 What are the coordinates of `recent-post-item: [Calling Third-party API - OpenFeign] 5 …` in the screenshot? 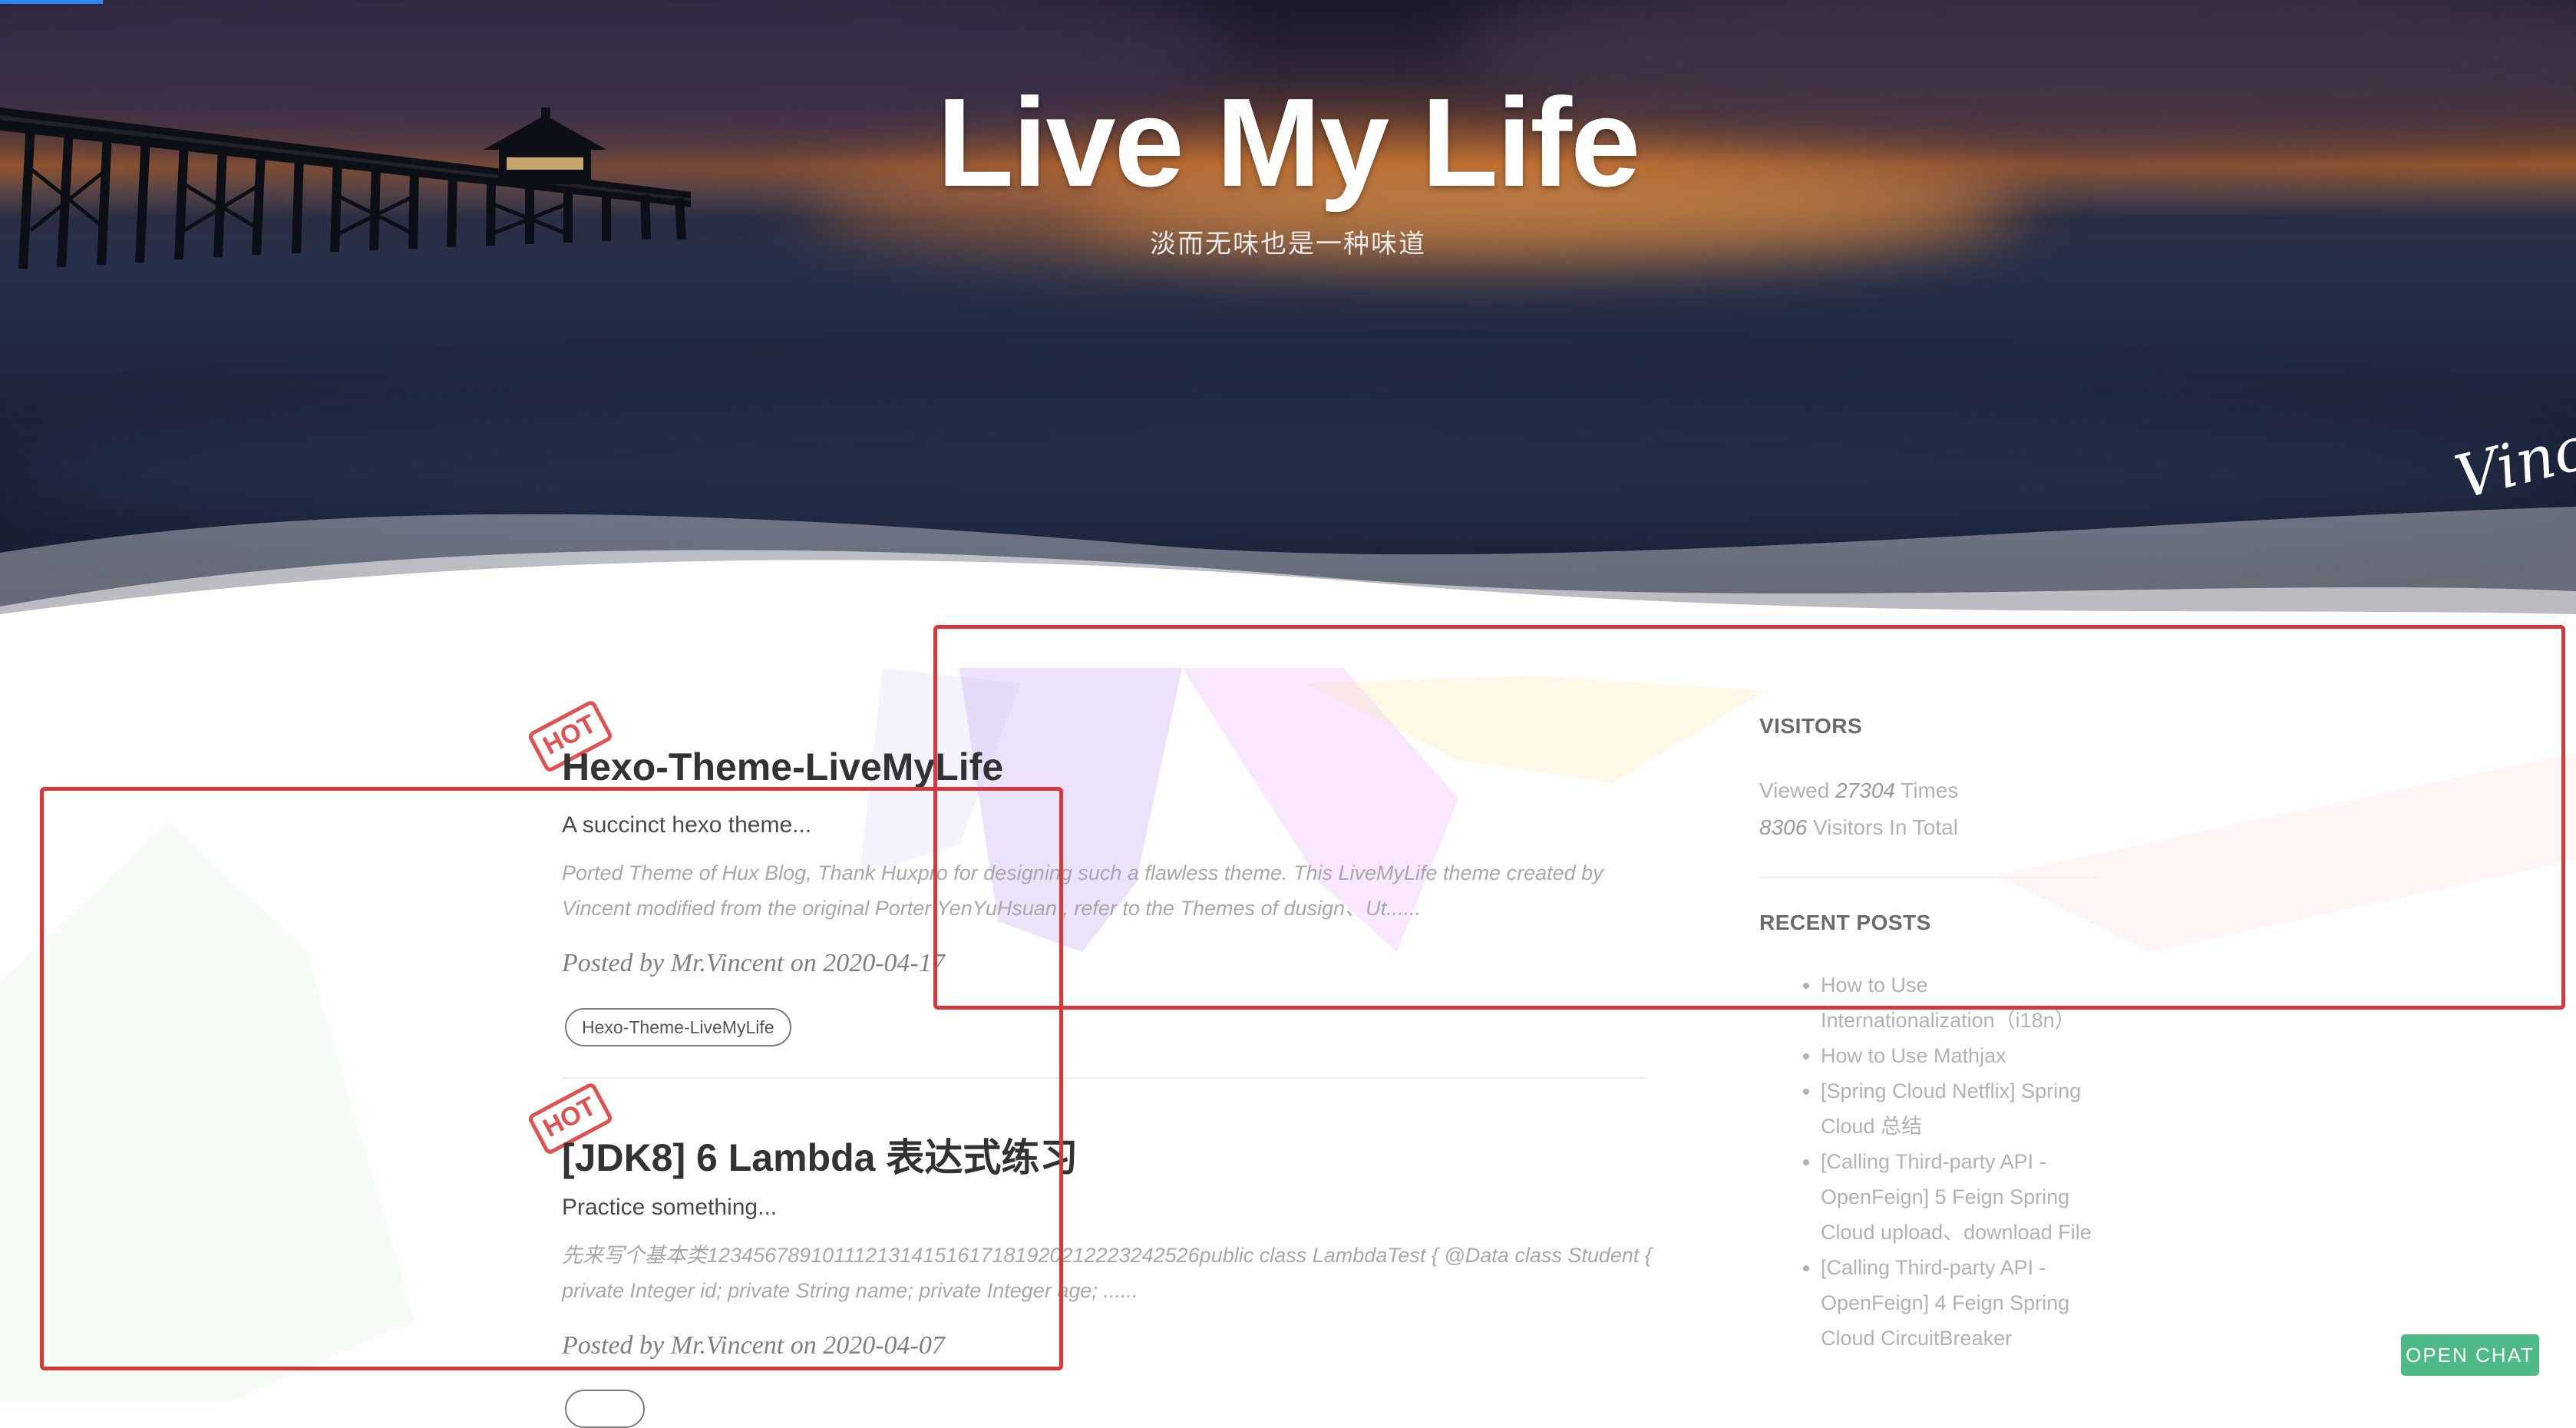 It's located at (1959, 1197).